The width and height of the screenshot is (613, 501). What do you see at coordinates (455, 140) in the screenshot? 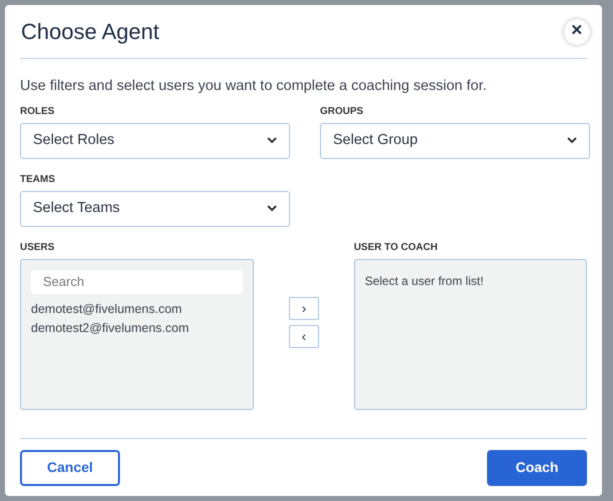
I see `dropdown: Select Group` at bounding box center [455, 140].